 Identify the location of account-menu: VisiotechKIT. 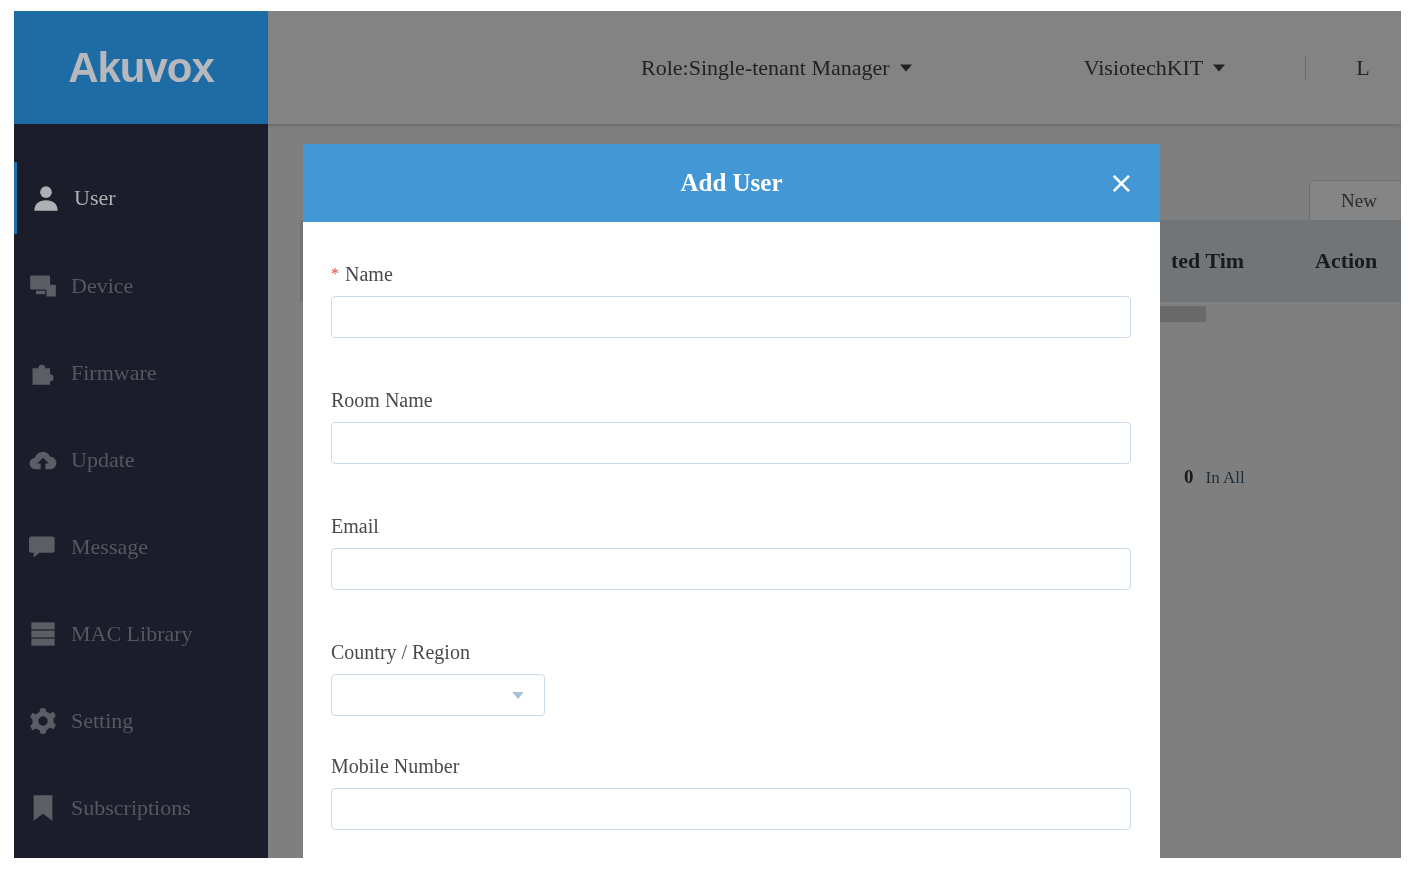
(1154, 67).